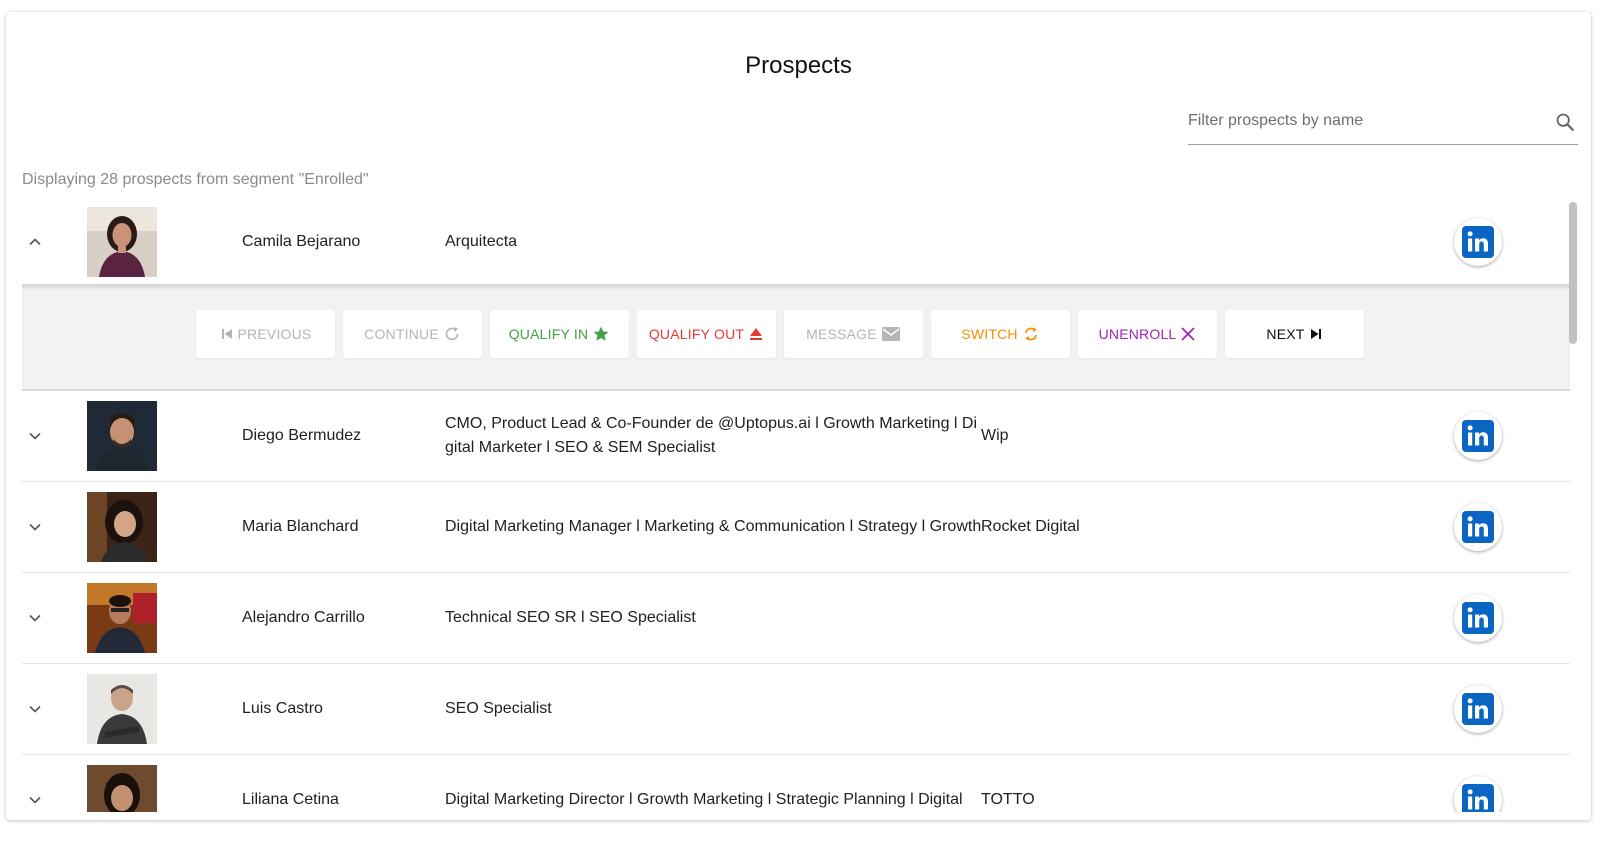 Image resolution: width=1600 pixels, height=843 pixels. I want to click on star-icon, so click(601, 333).